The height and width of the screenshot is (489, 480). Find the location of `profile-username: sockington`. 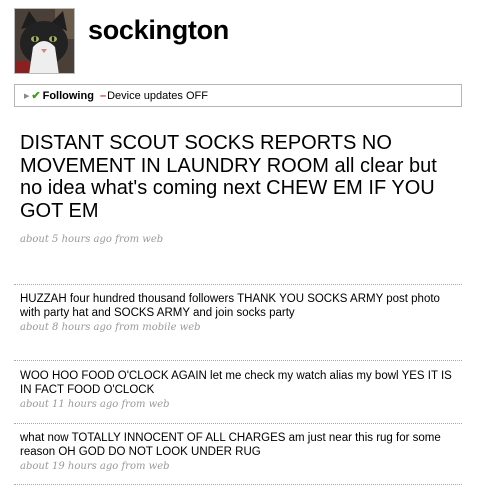

profile-username: sockington is located at coordinates (159, 30).